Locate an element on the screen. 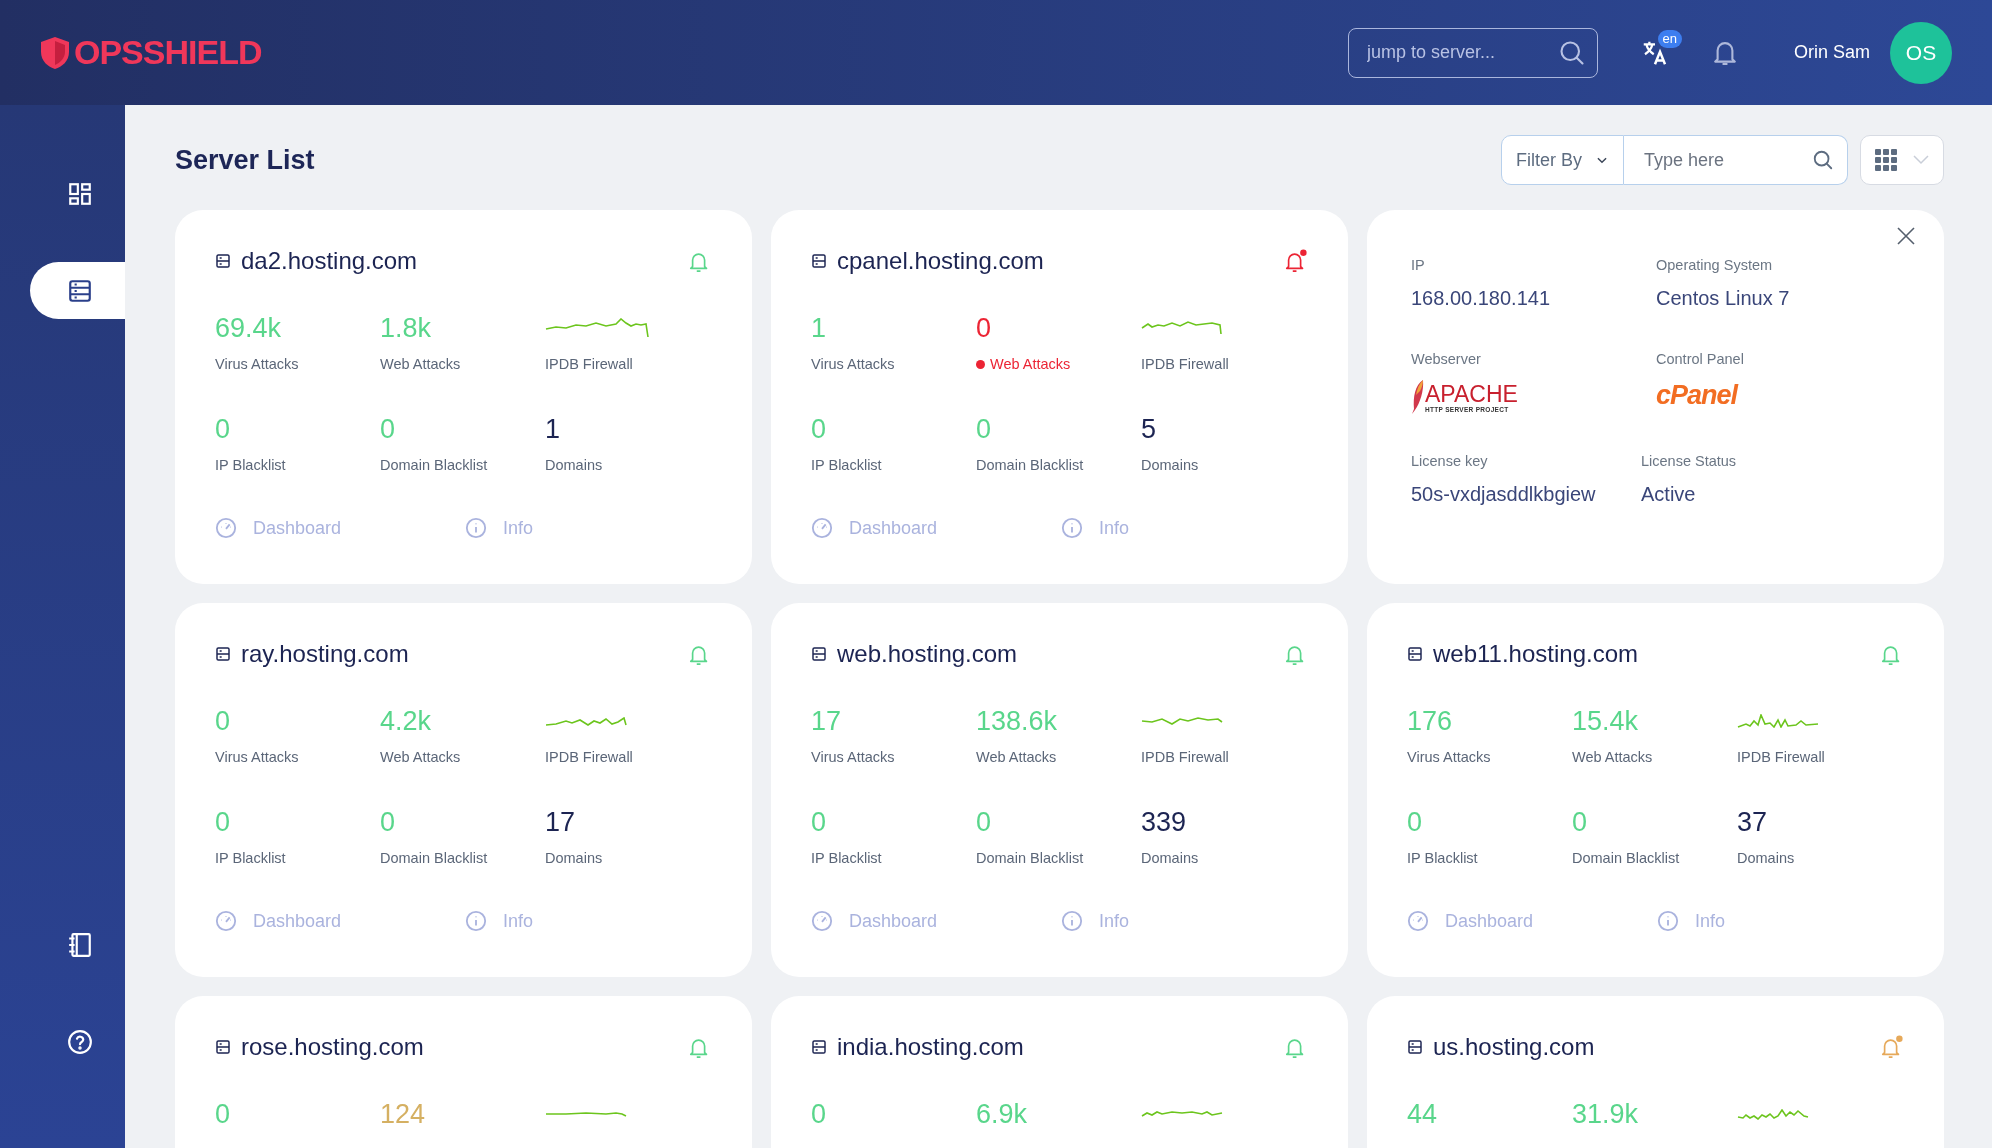 Image resolution: width=1992 pixels, height=1148 pixels. sidebar-item is located at coordinates (77, 290).